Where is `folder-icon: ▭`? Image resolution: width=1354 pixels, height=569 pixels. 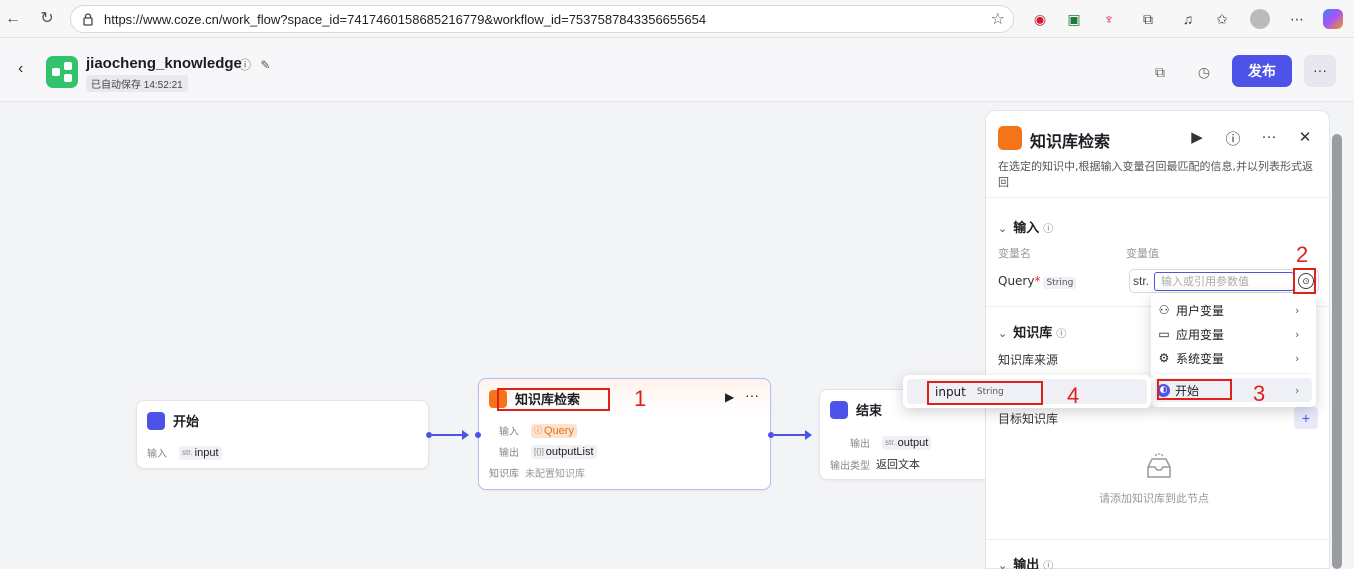
folder-icon: ▭ is located at coordinates (1164, 334).